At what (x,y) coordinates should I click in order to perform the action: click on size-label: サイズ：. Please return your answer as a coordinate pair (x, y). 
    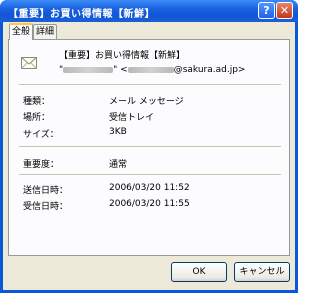
    Looking at the image, I should click on (41, 135).